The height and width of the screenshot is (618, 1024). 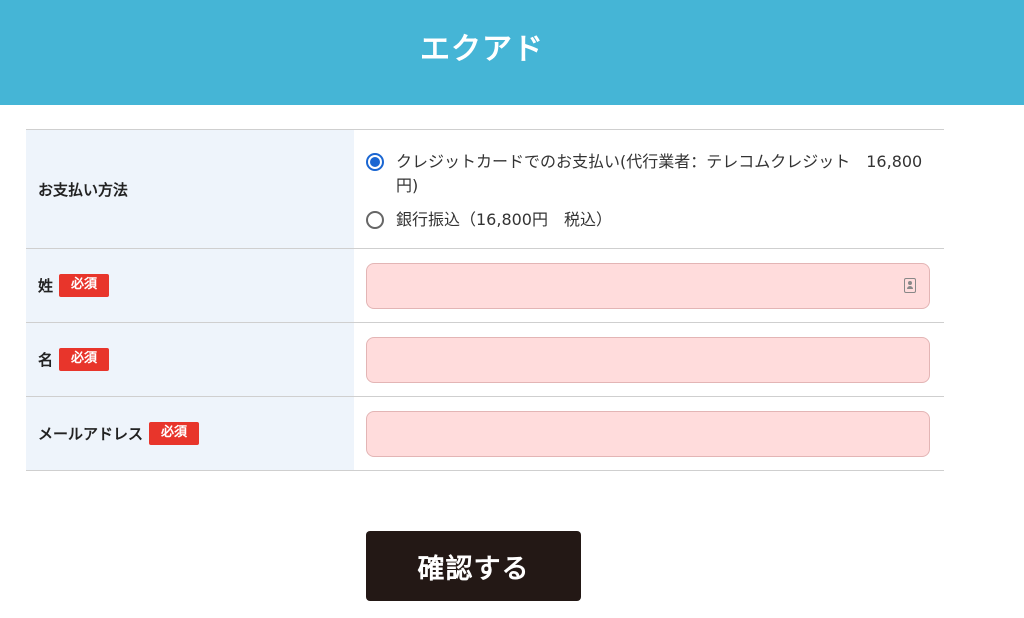 I want to click on first-name-row: 名 必須, so click(x=485, y=360).